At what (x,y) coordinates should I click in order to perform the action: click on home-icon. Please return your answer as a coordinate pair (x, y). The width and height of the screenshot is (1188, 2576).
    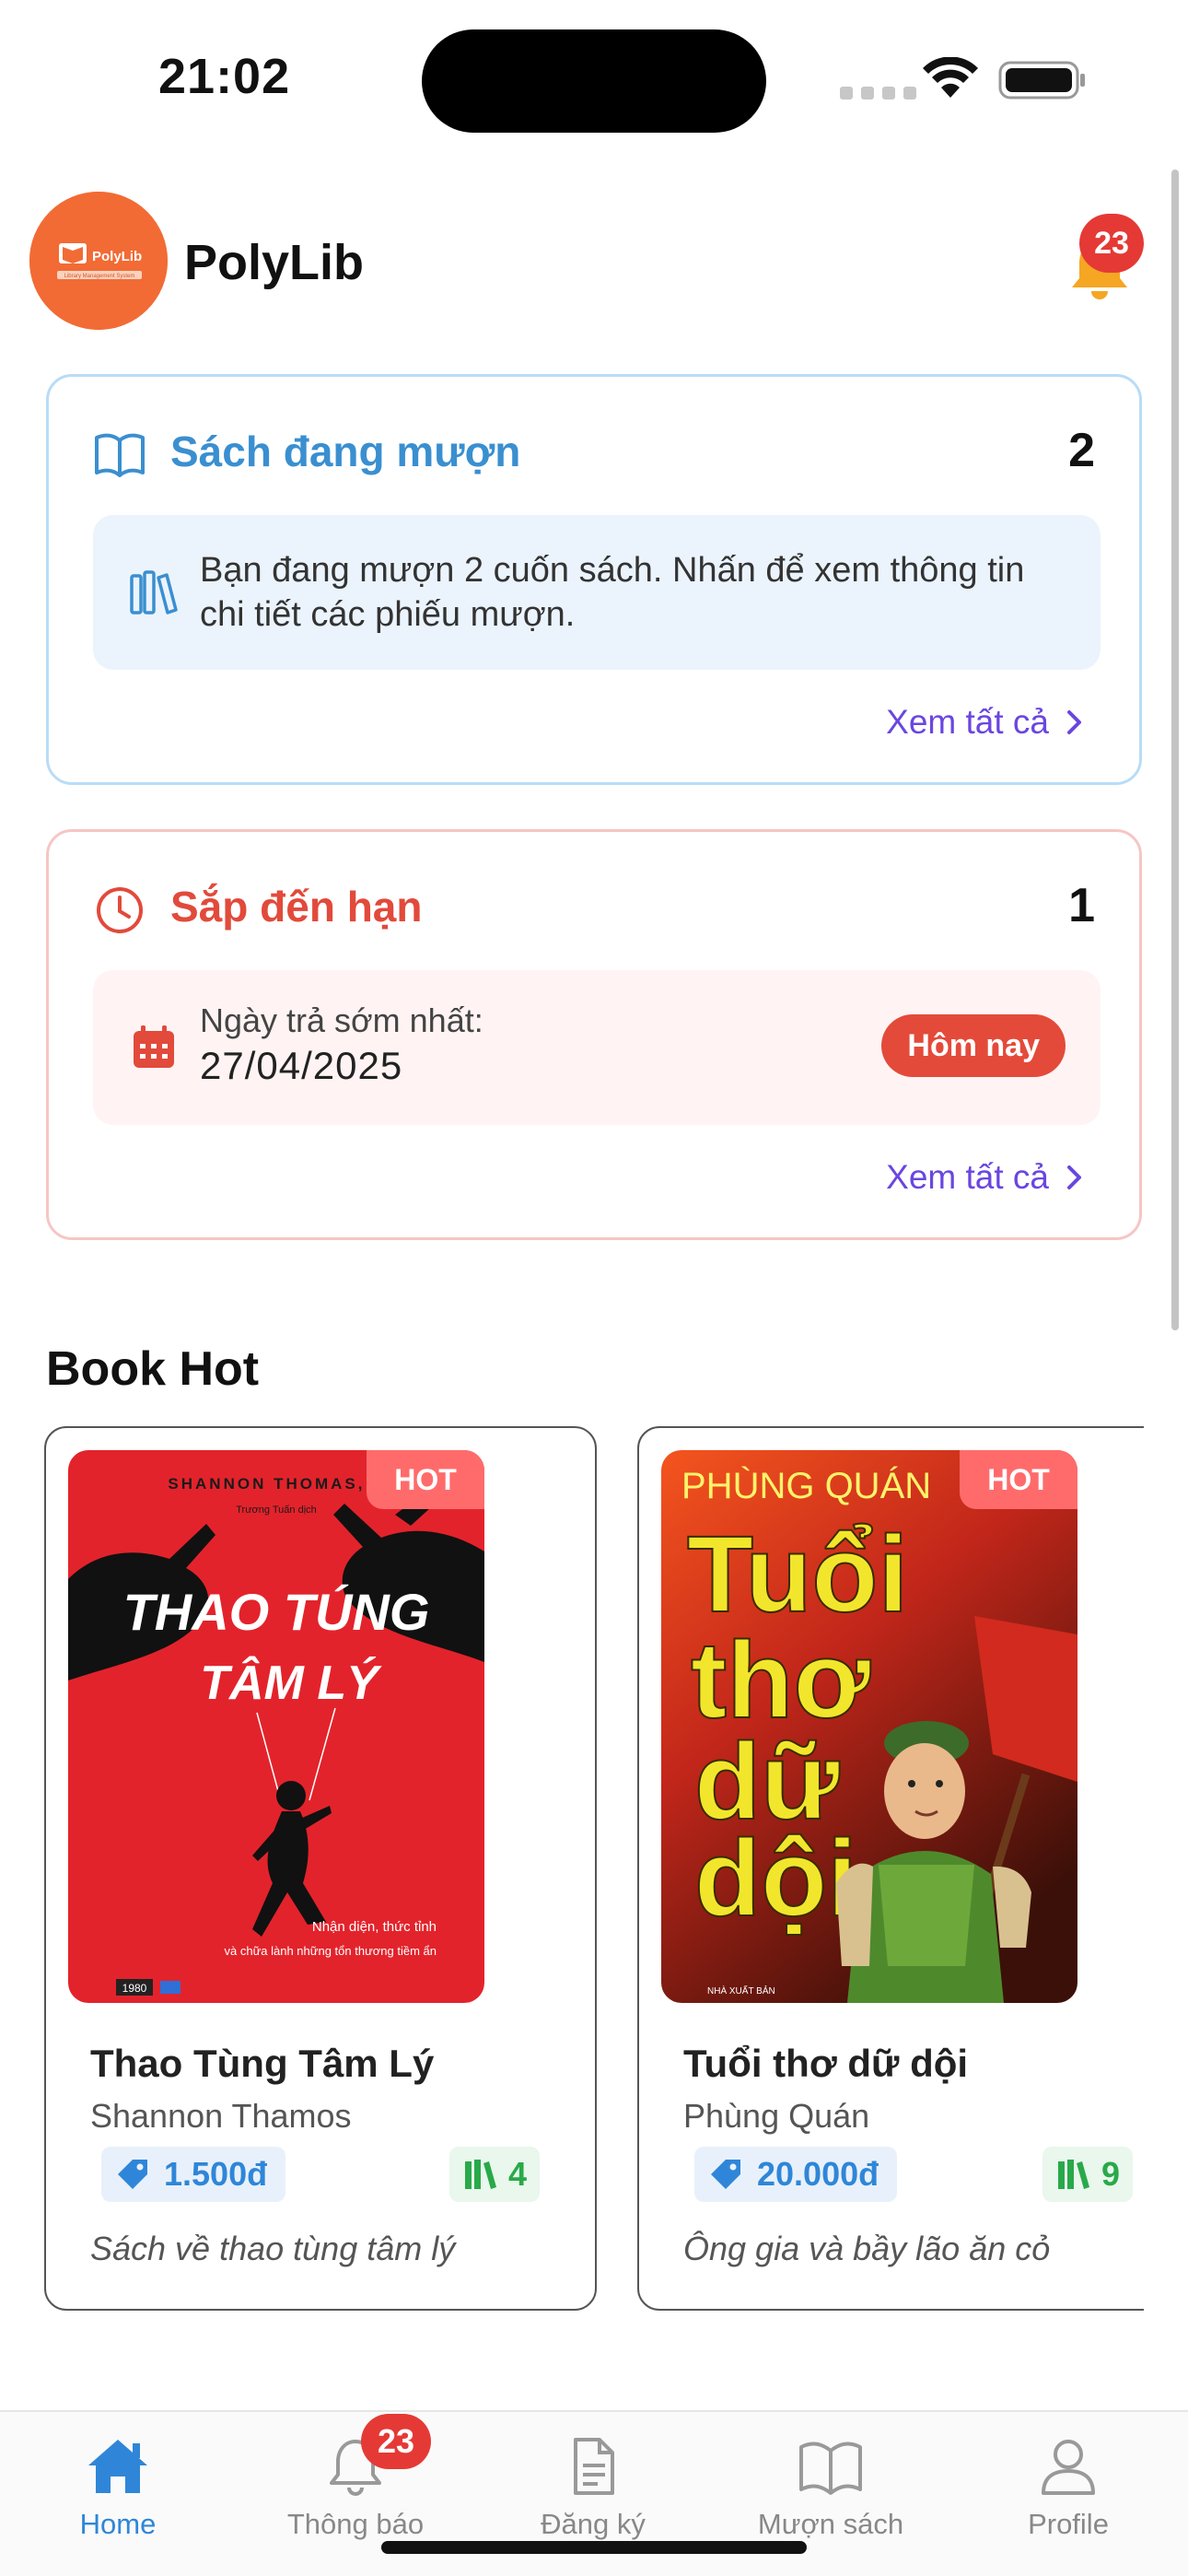
    Looking at the image, I should click on (117, 2466).